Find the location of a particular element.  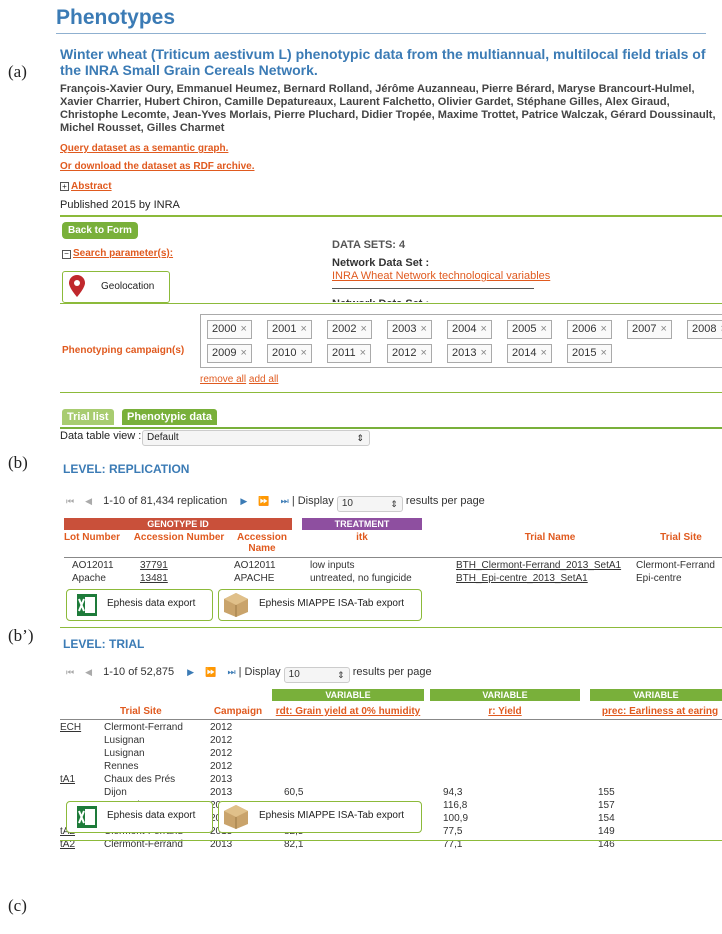

network-dataset-label: Network Data Set : is located at coordinates (381, 263).